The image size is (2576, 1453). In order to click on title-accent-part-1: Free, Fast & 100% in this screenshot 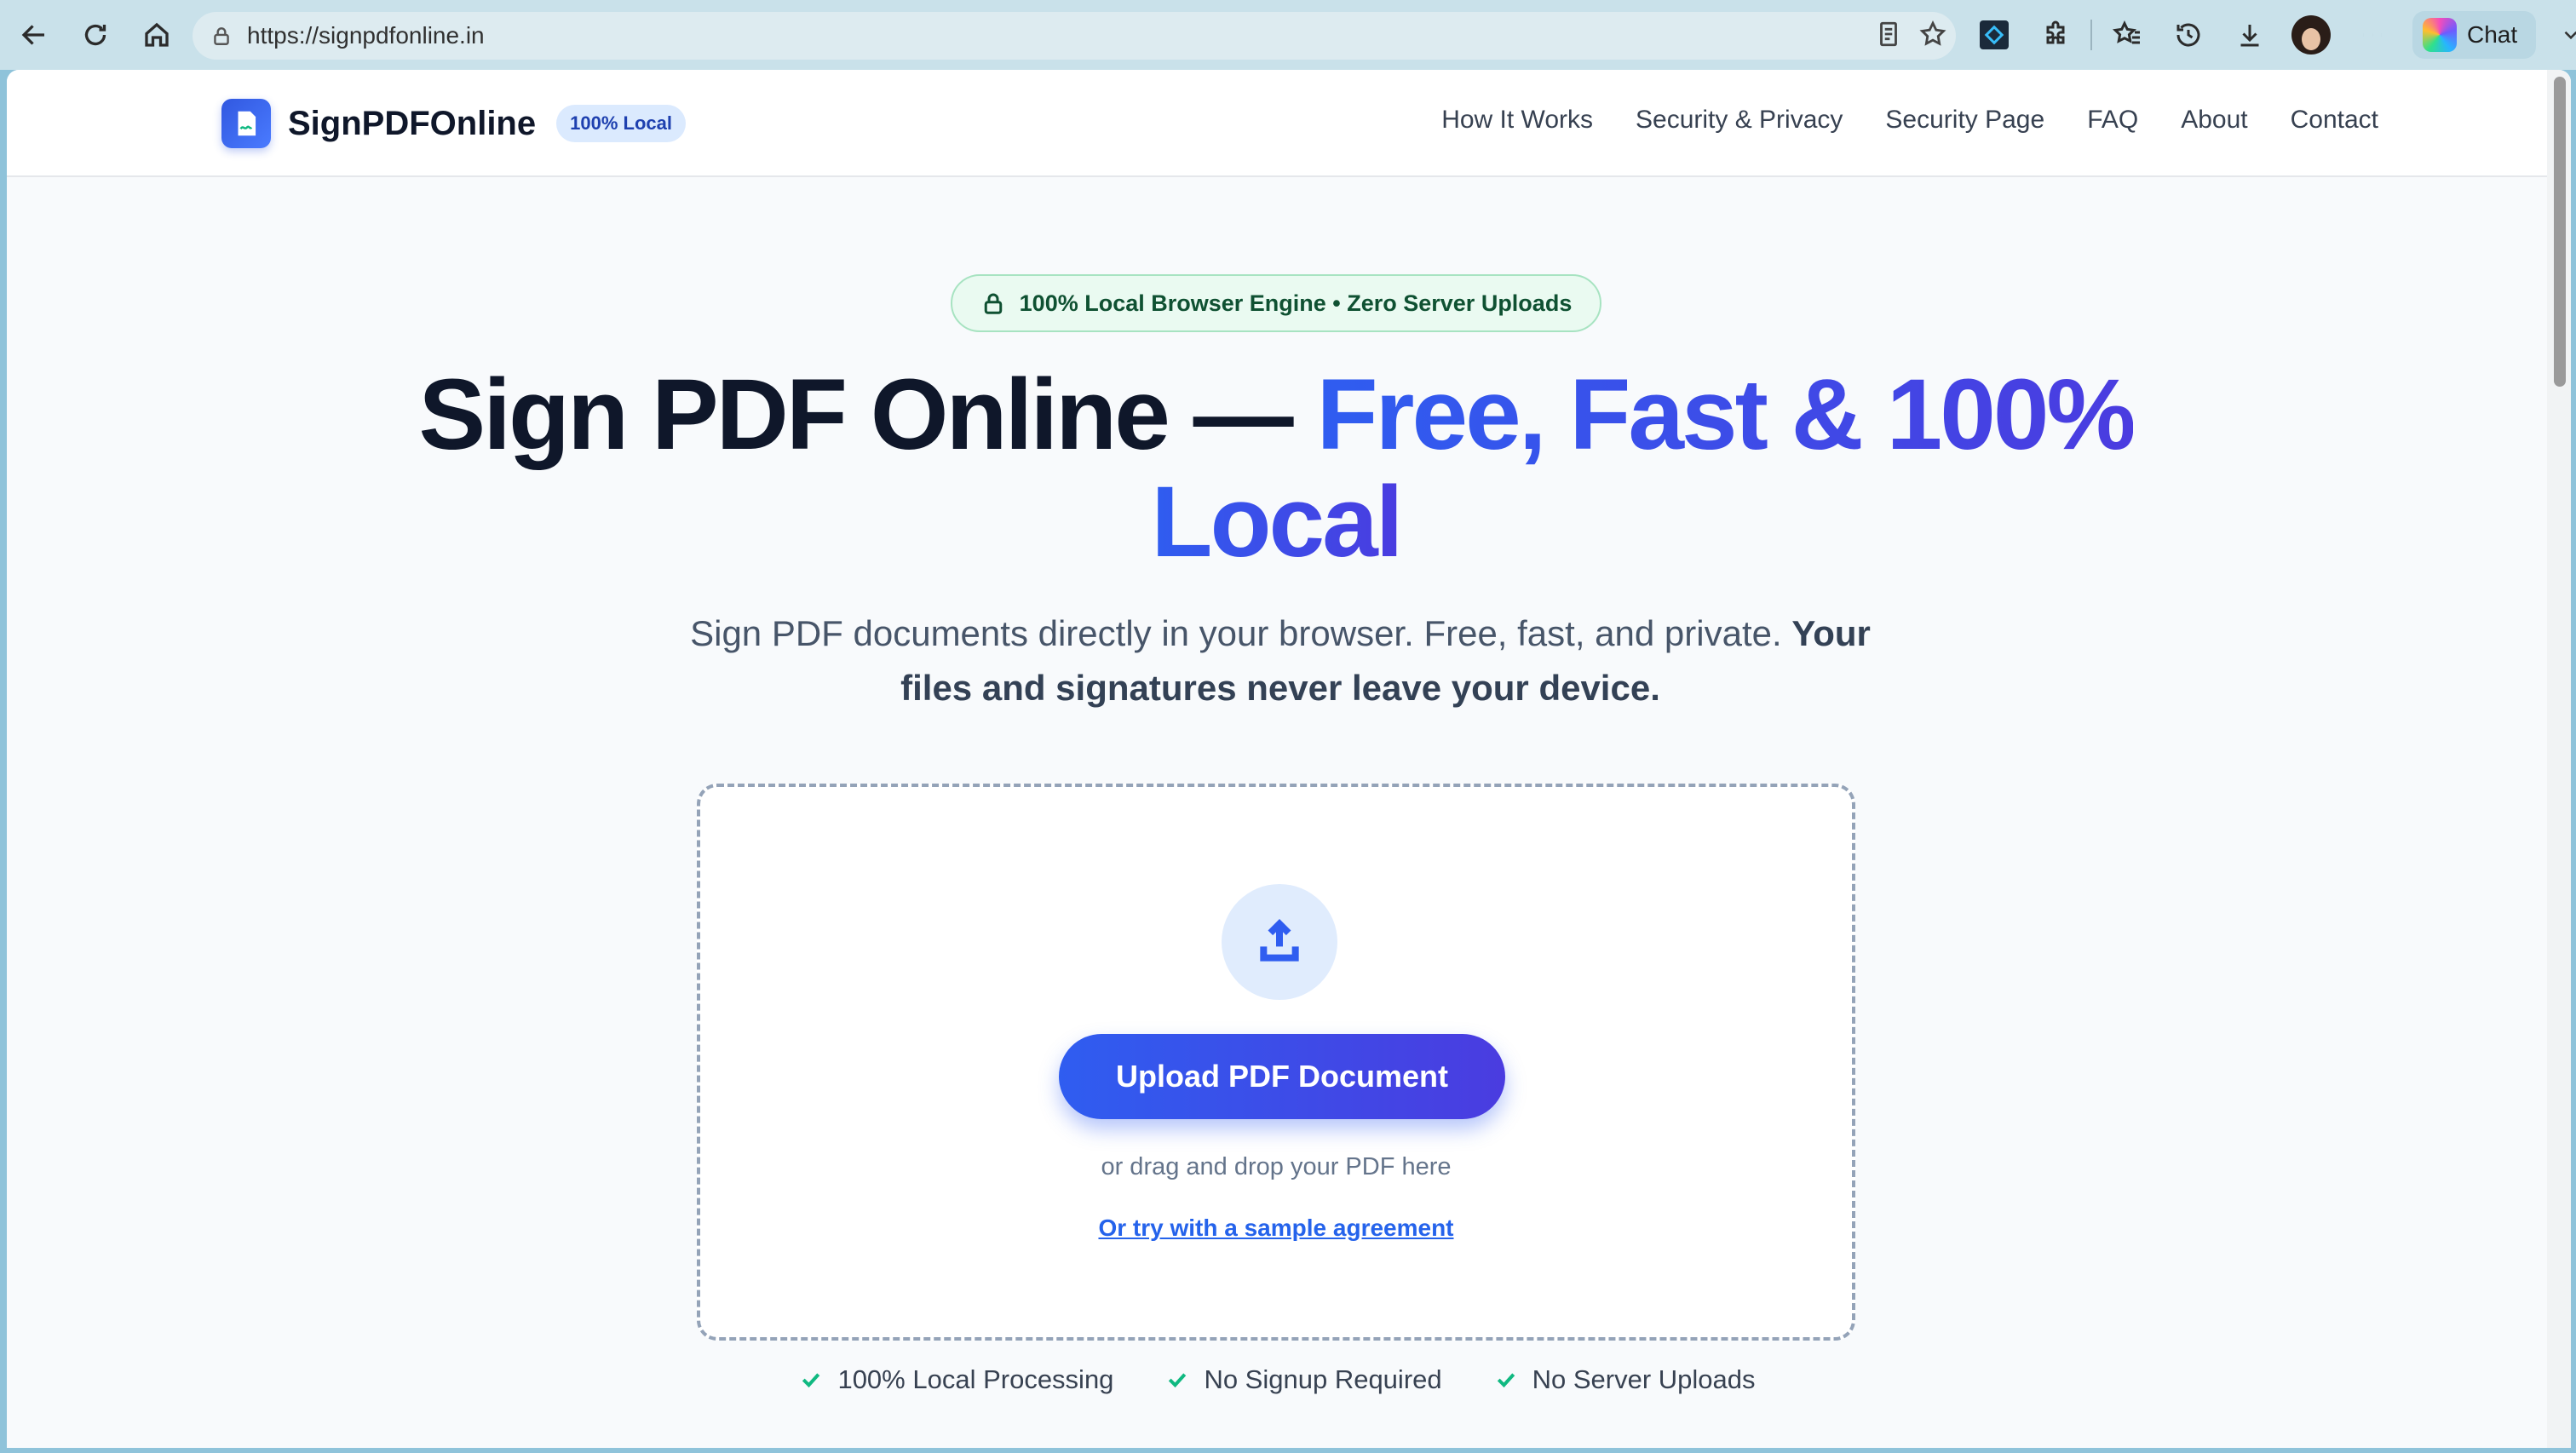, I will do `click(1726, 415)`.